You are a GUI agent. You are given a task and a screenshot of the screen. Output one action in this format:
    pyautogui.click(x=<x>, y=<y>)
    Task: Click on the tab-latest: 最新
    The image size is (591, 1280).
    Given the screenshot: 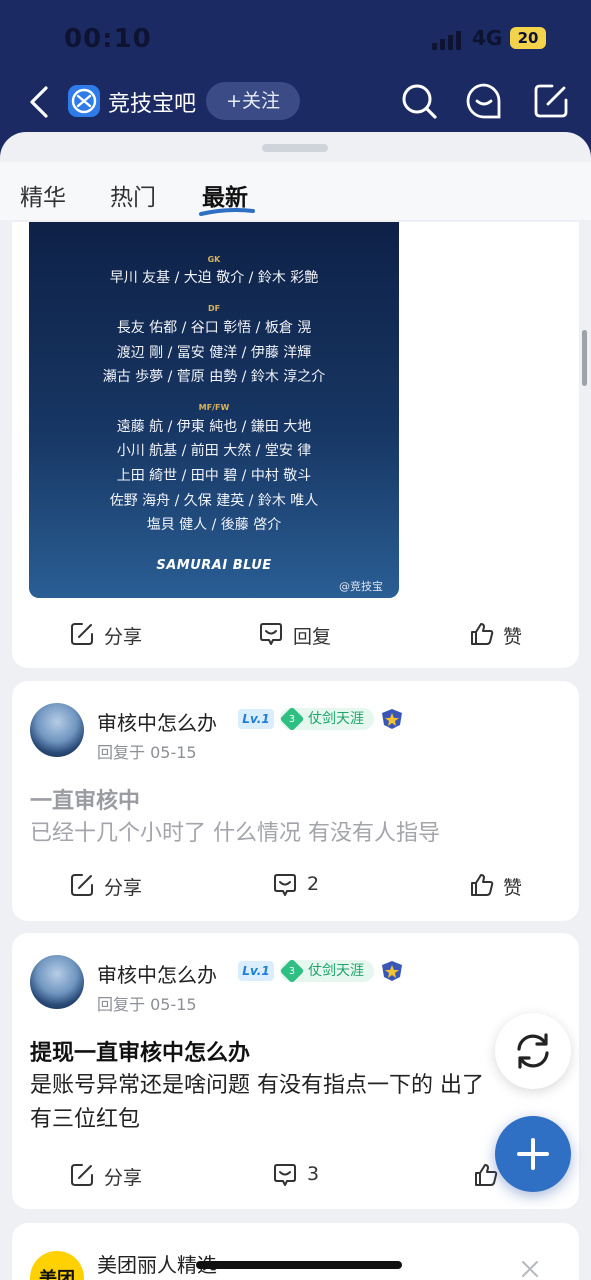 What is the action you would take?
    pyautogui.click(x=225, y=195)
    